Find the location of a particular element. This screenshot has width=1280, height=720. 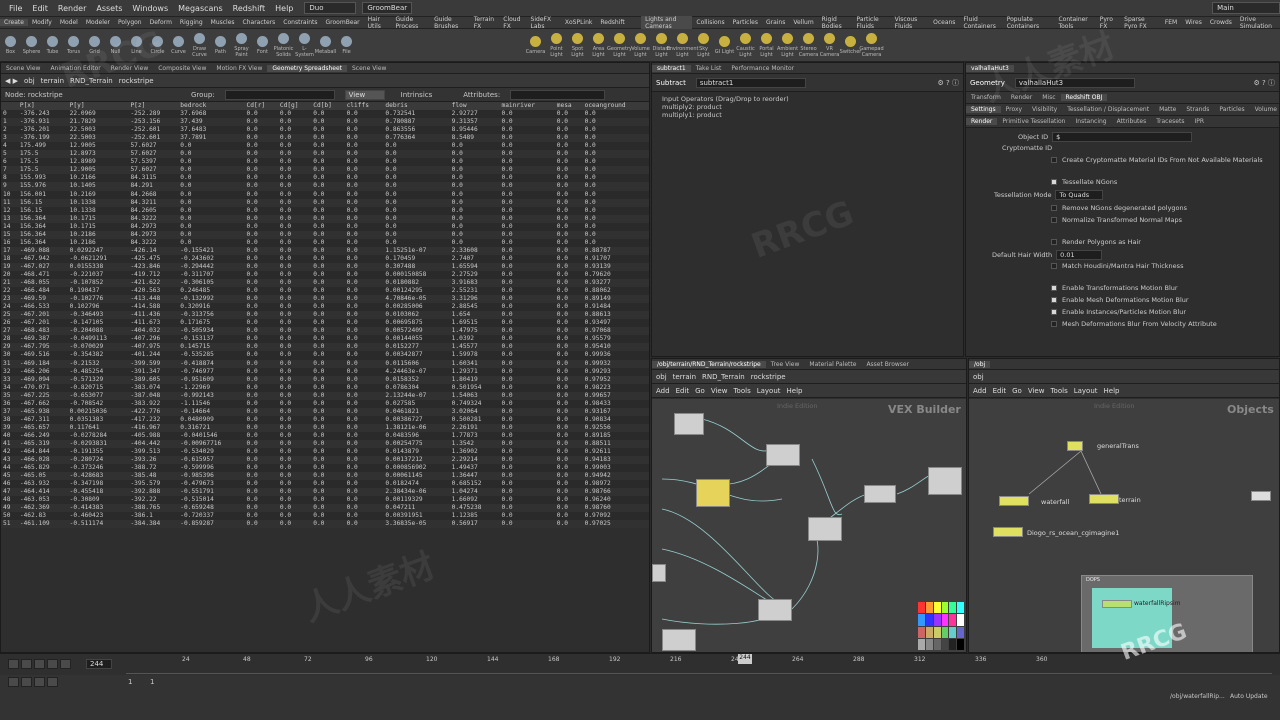

shelf-tab: Redshift is located at coordinates (612, 22).